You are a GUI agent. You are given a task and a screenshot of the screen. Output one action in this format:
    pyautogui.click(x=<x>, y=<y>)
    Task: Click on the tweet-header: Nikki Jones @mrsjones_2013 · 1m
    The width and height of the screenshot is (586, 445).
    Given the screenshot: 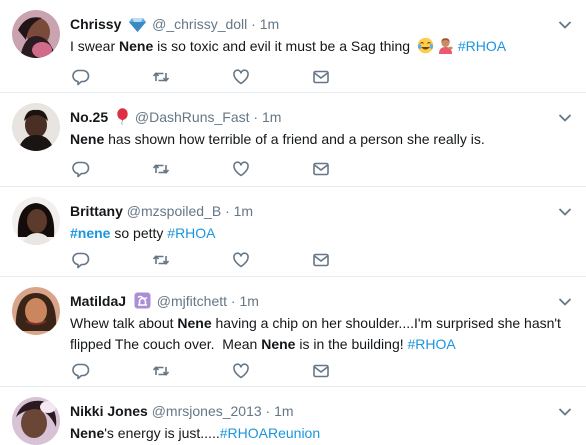 What is the action you would take?
    pyautogui.click(x=182, y=411)
    